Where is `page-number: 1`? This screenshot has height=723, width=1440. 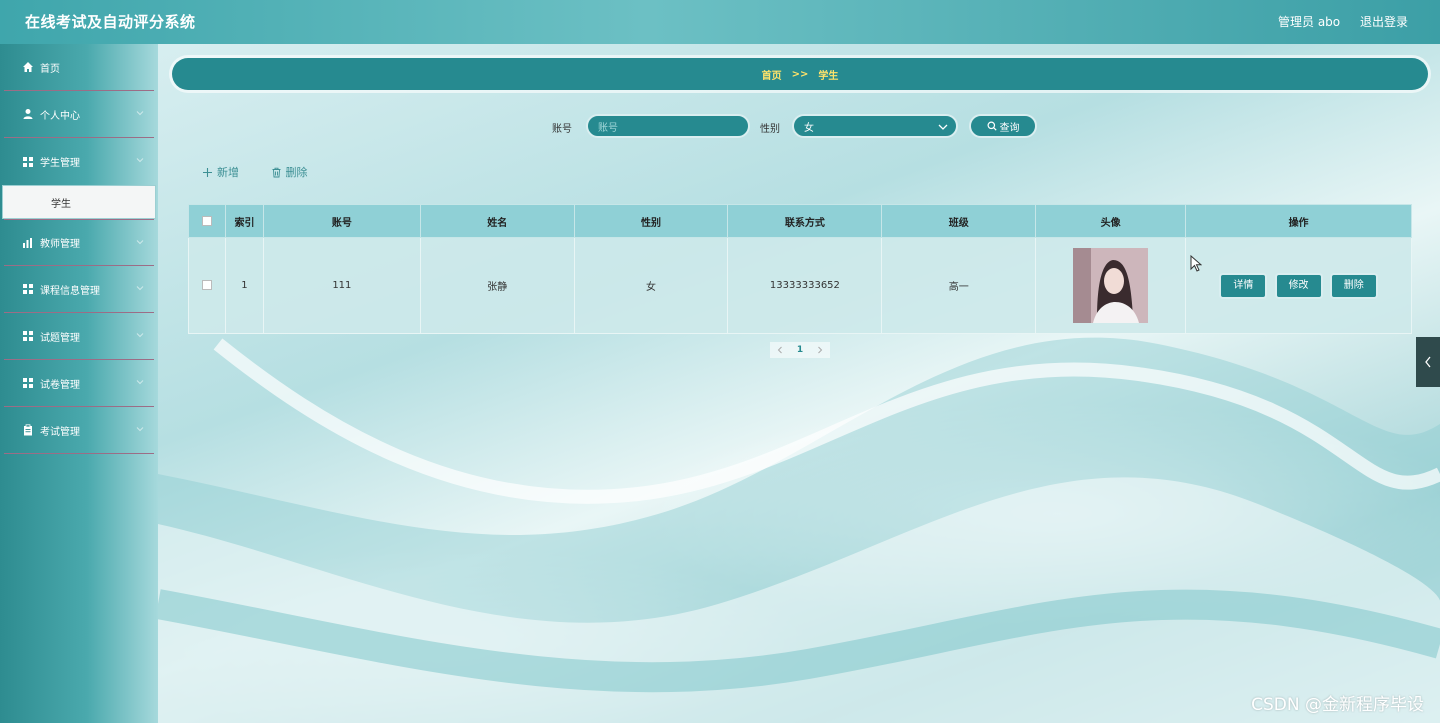 page-number: 1 is located at coordinates (800, 350).